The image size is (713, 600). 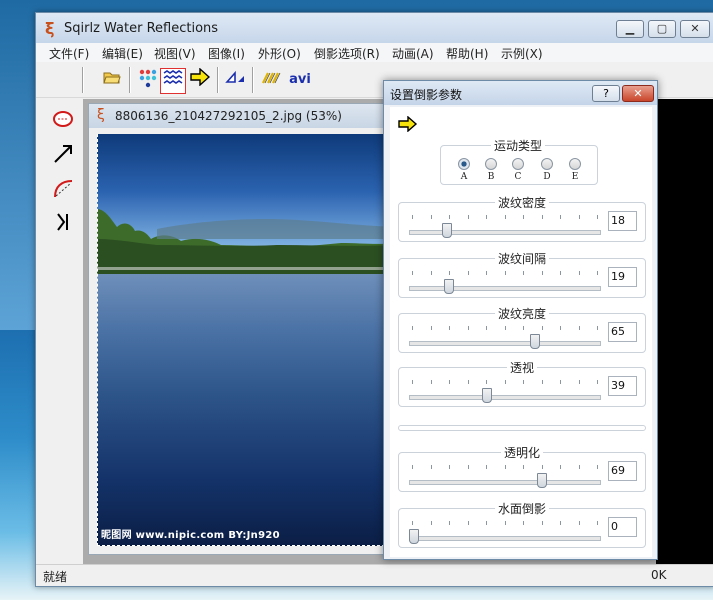 I want to click on slider-value-input: 69, so click(x=622, y=471).